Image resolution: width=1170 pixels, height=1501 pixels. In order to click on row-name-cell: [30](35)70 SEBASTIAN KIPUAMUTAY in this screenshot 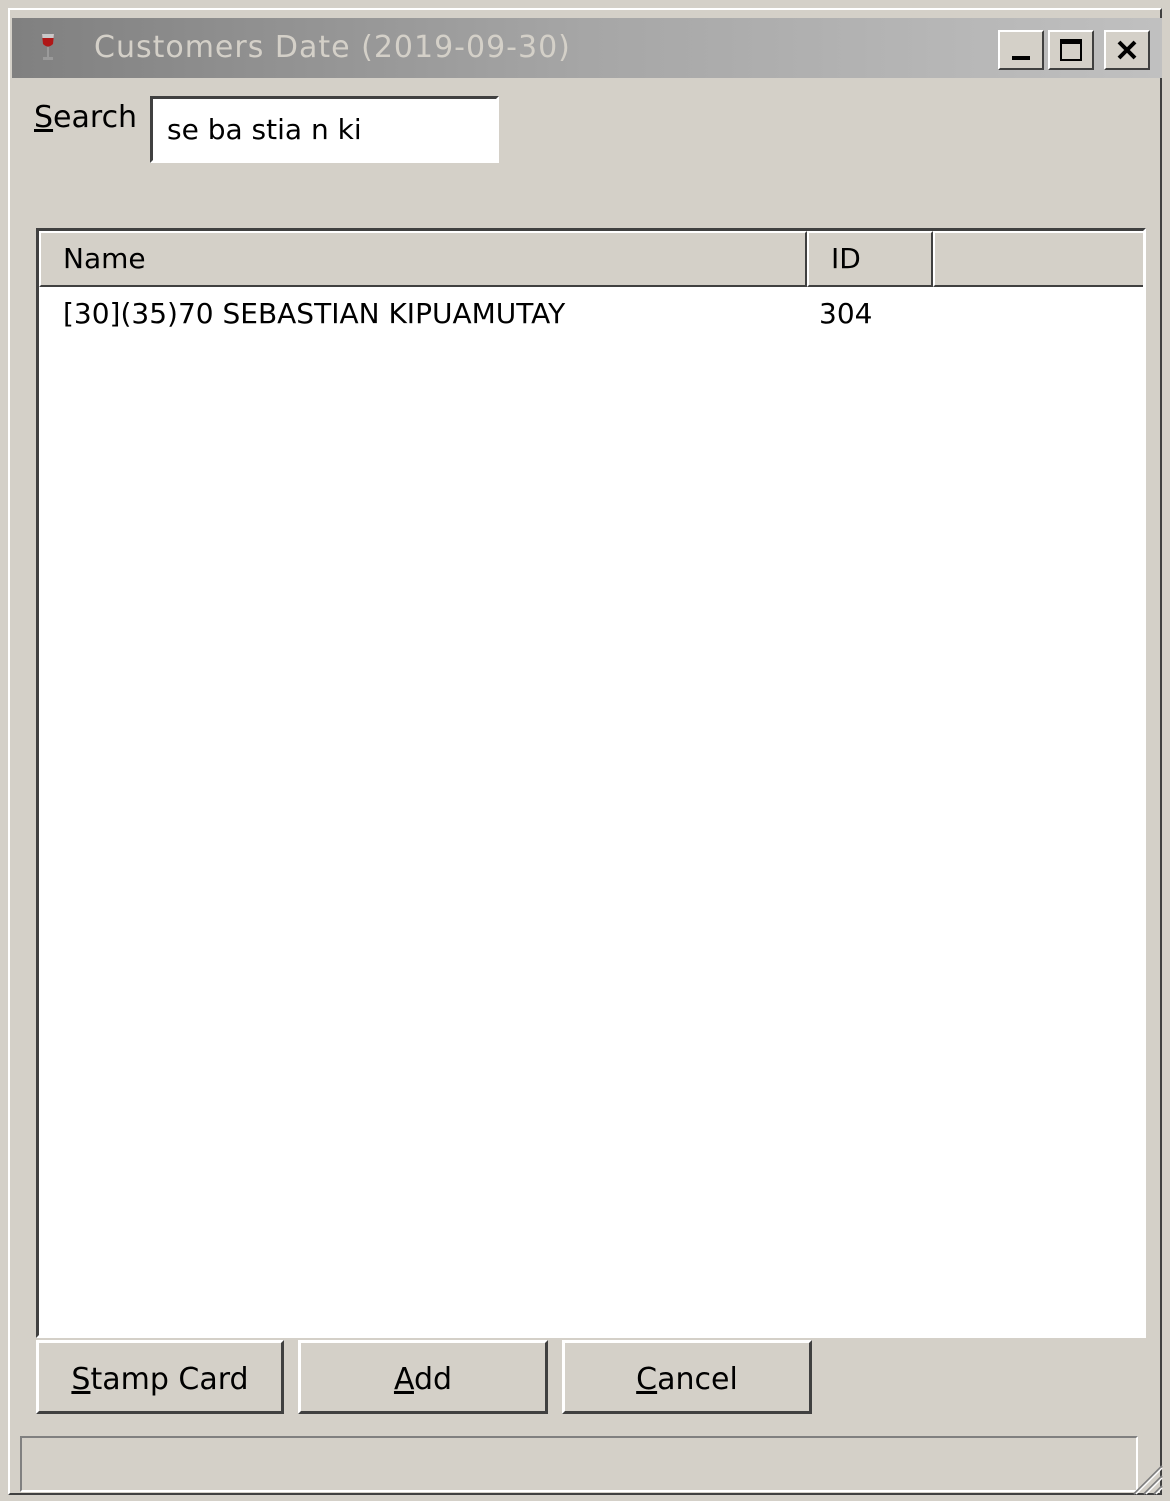, I will do `click(314, 313)`.